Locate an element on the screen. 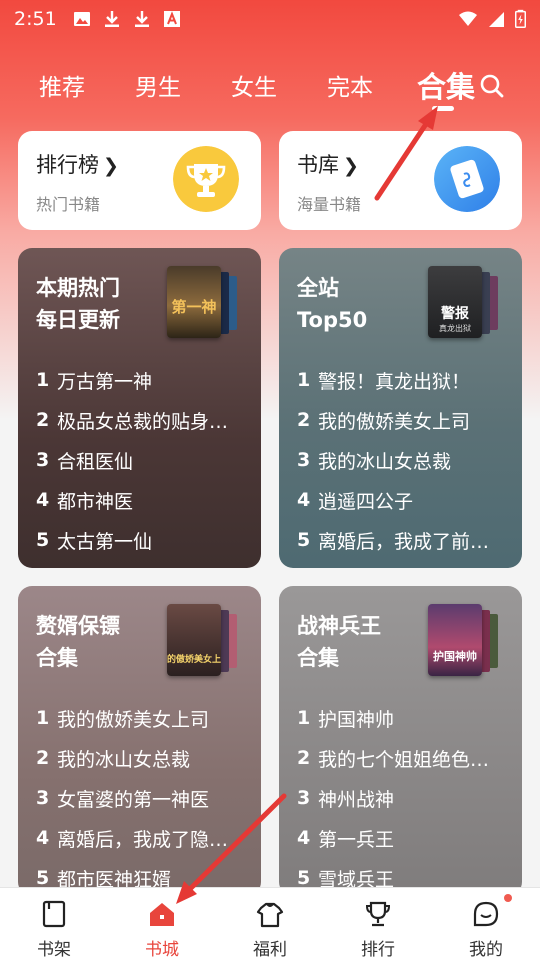 The height and width of the screenshot is (960, 540). category-tabs: 推荐 男生 女生 完本 合集 is located at coordinates (270, 86).